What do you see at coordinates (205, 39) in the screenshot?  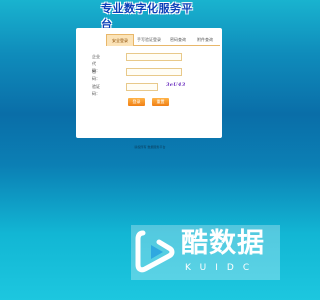 I see `tab-attachment-query: 附件查询` at bounding box center [205, 39].